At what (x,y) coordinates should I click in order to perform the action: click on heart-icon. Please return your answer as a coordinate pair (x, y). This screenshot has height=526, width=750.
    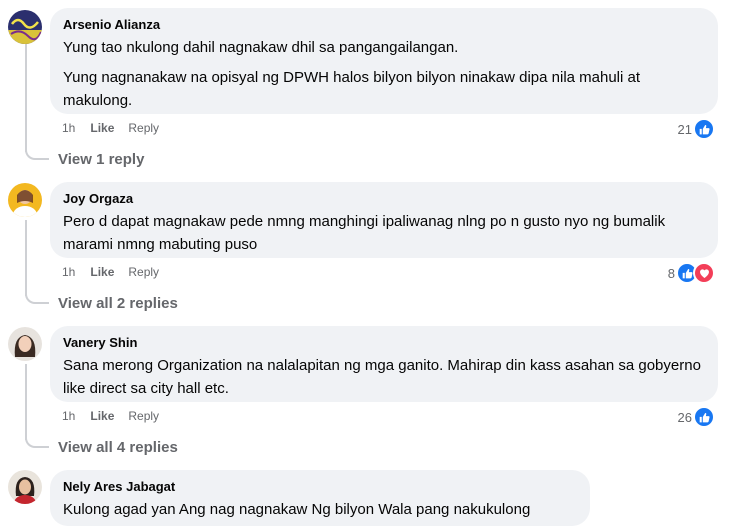
    Looking at the image, I should click on (704, 273).